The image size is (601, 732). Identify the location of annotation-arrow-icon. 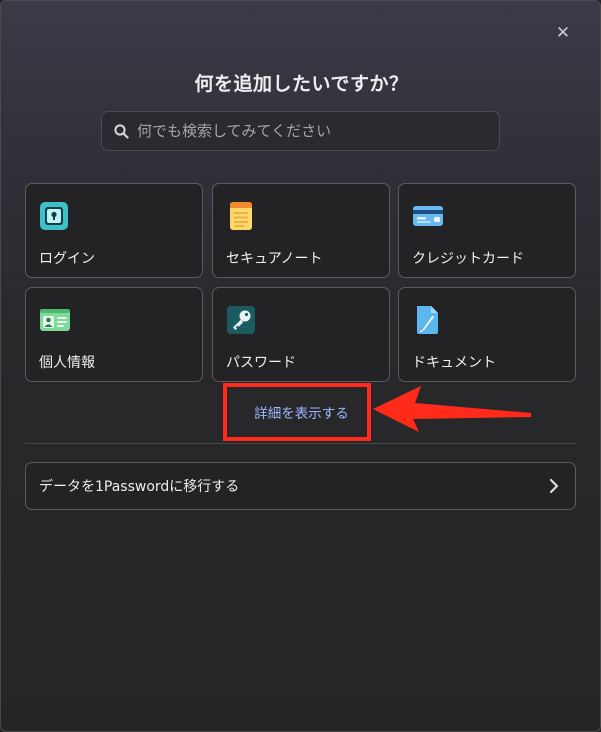
(452, 409).